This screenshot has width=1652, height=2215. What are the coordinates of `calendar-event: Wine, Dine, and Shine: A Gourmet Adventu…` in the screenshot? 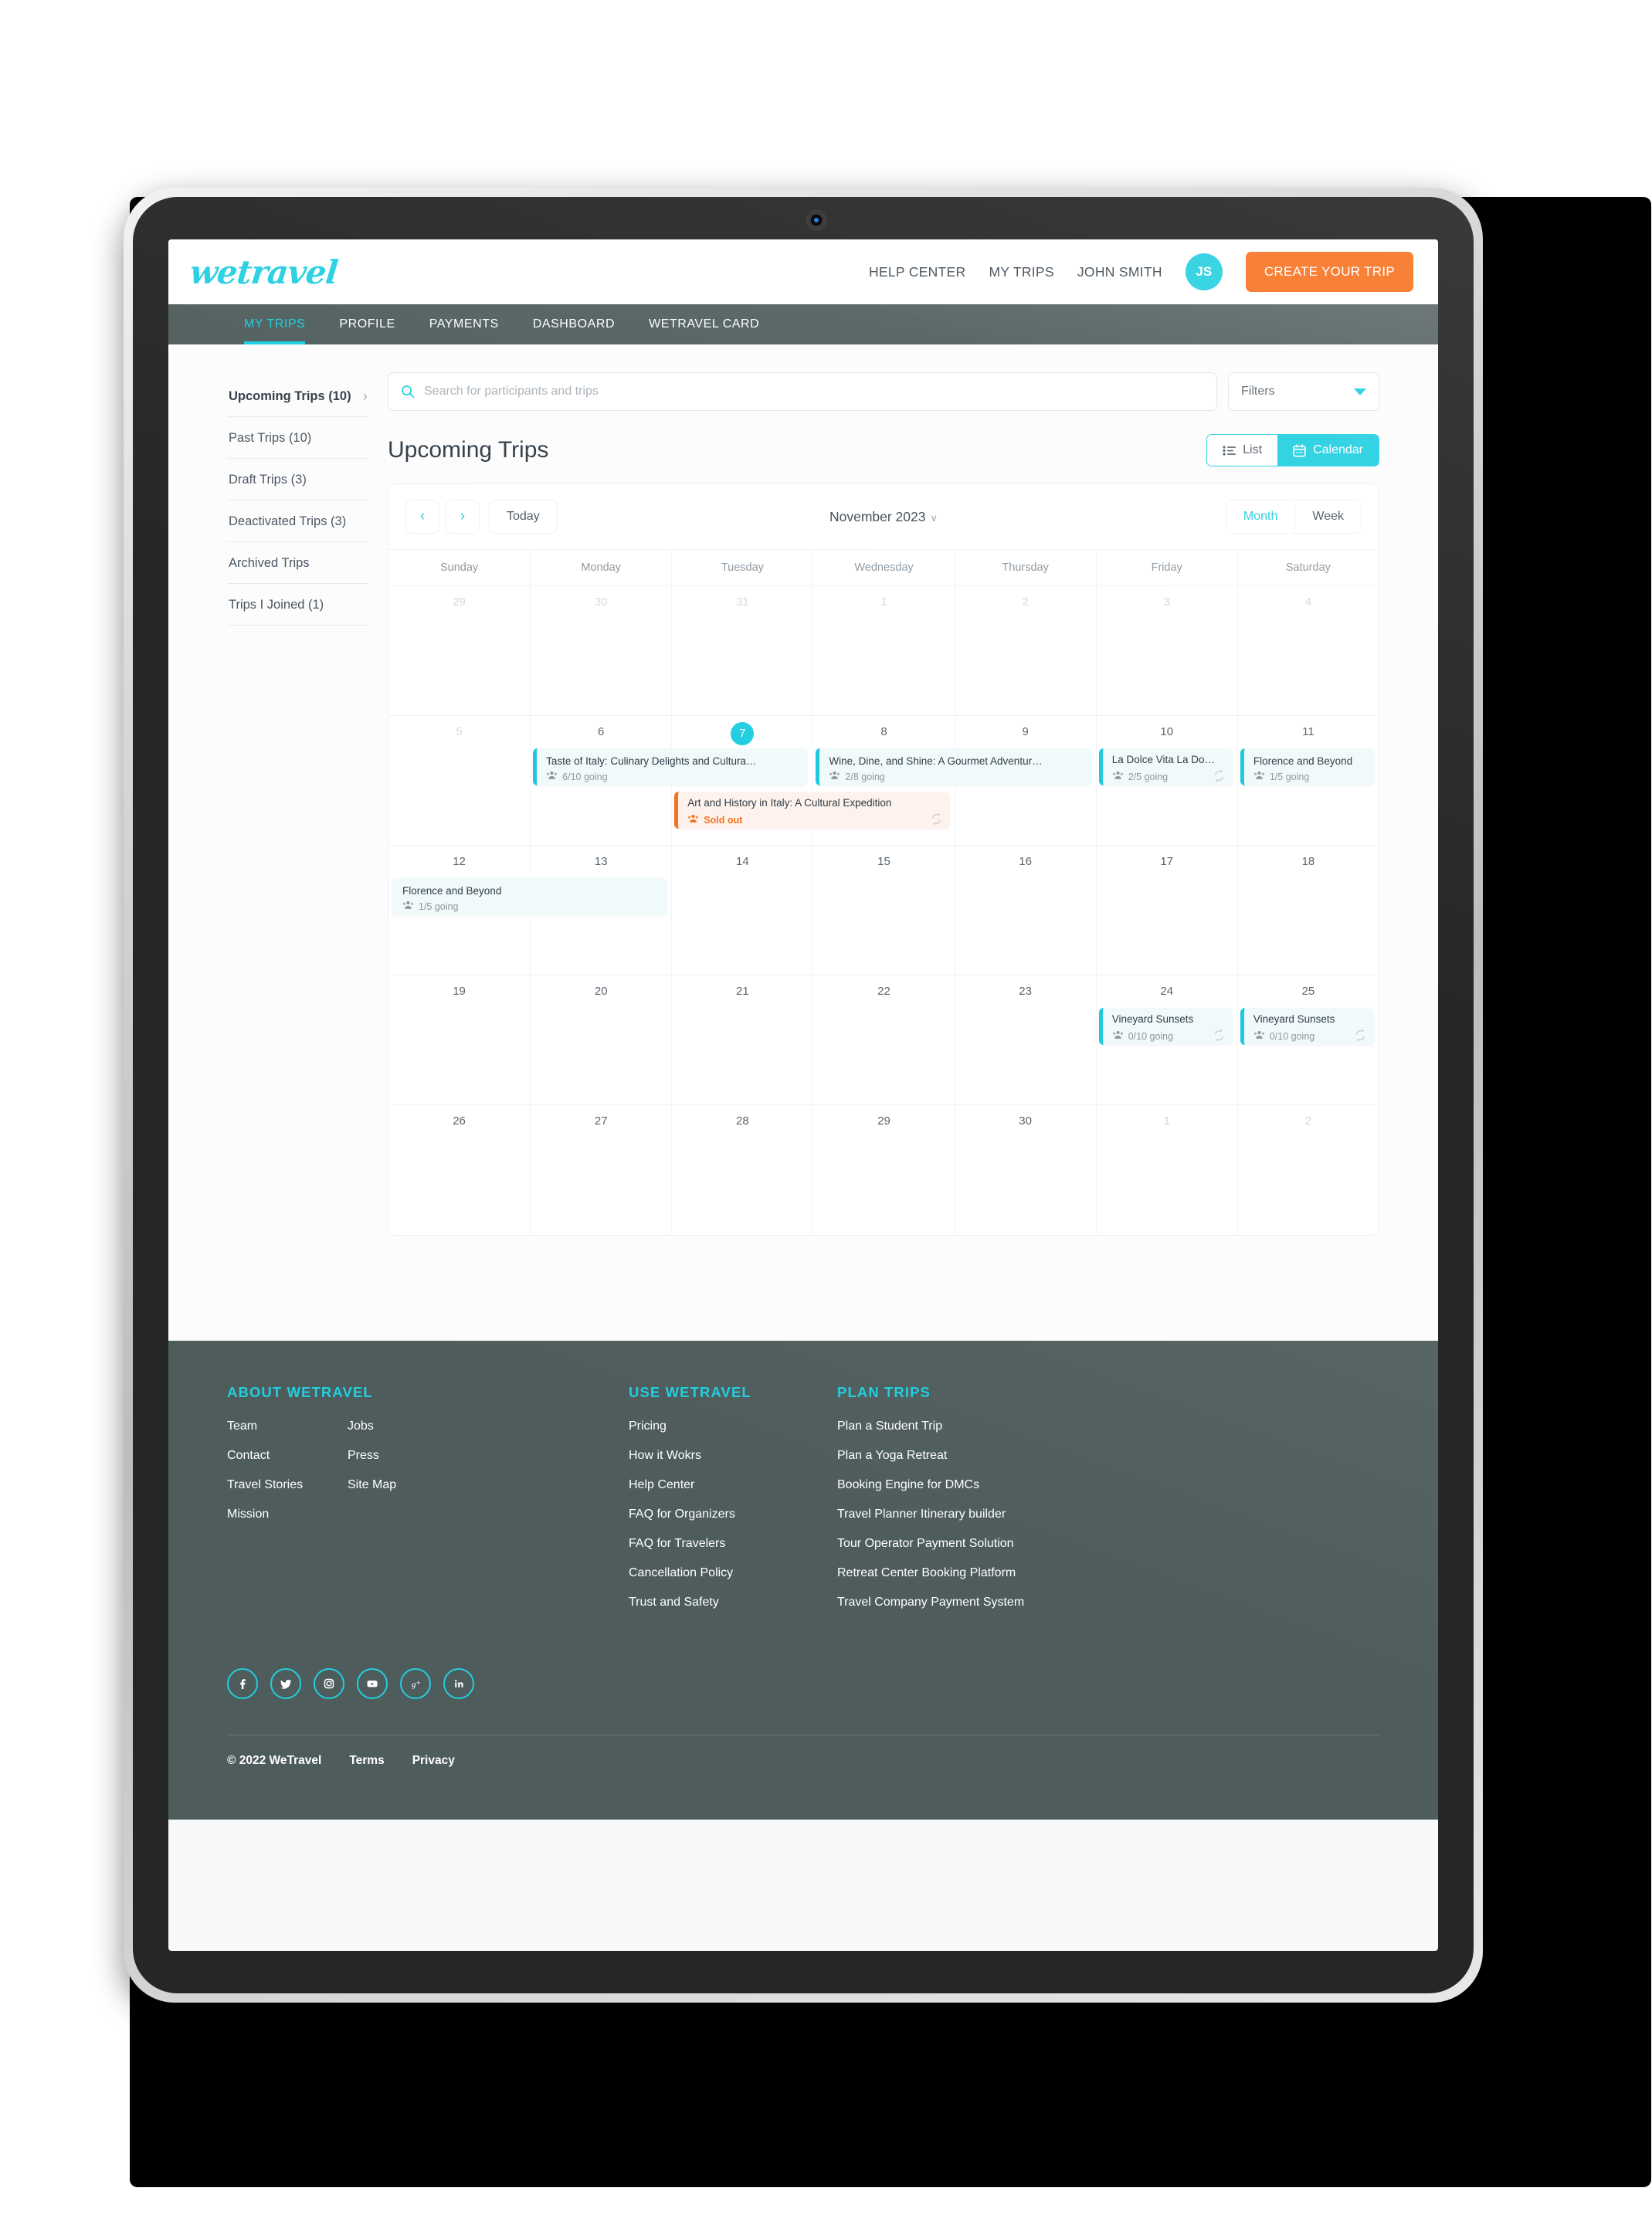 It's located at (953, 766).